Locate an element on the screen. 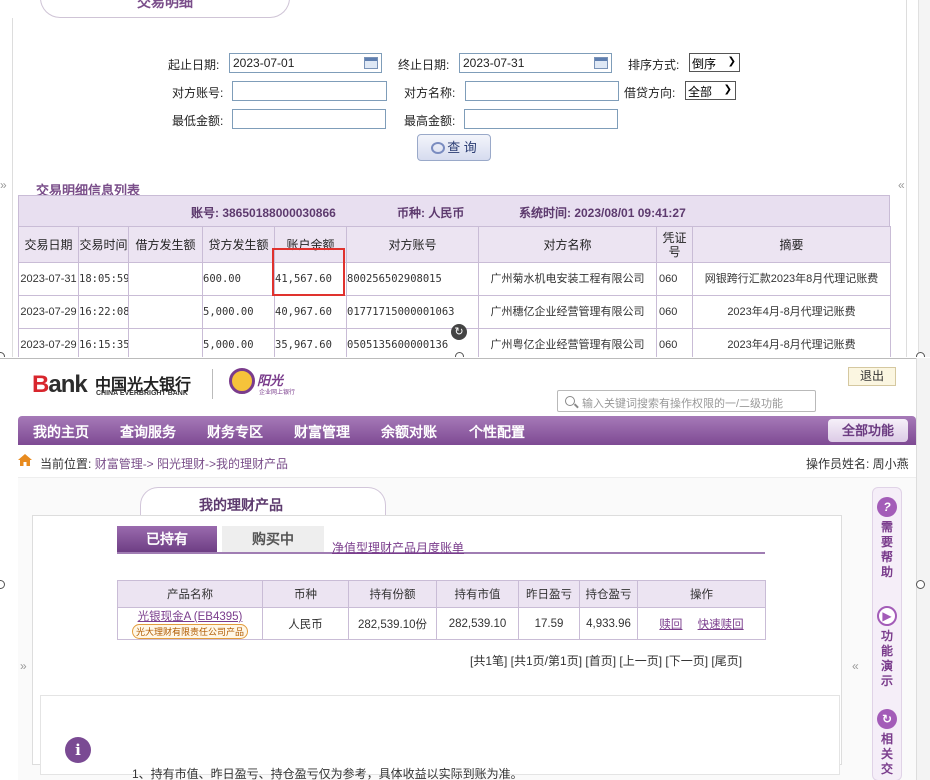  breadcrumb-prefix: 当前位置: is located at coordinates (66, 464).